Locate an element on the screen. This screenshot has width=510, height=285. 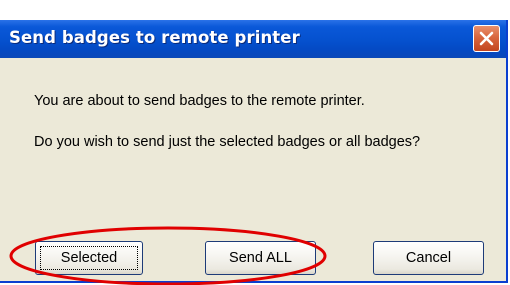
dialog-title: Send badges to remote printer is located at coordinates (154, 37).